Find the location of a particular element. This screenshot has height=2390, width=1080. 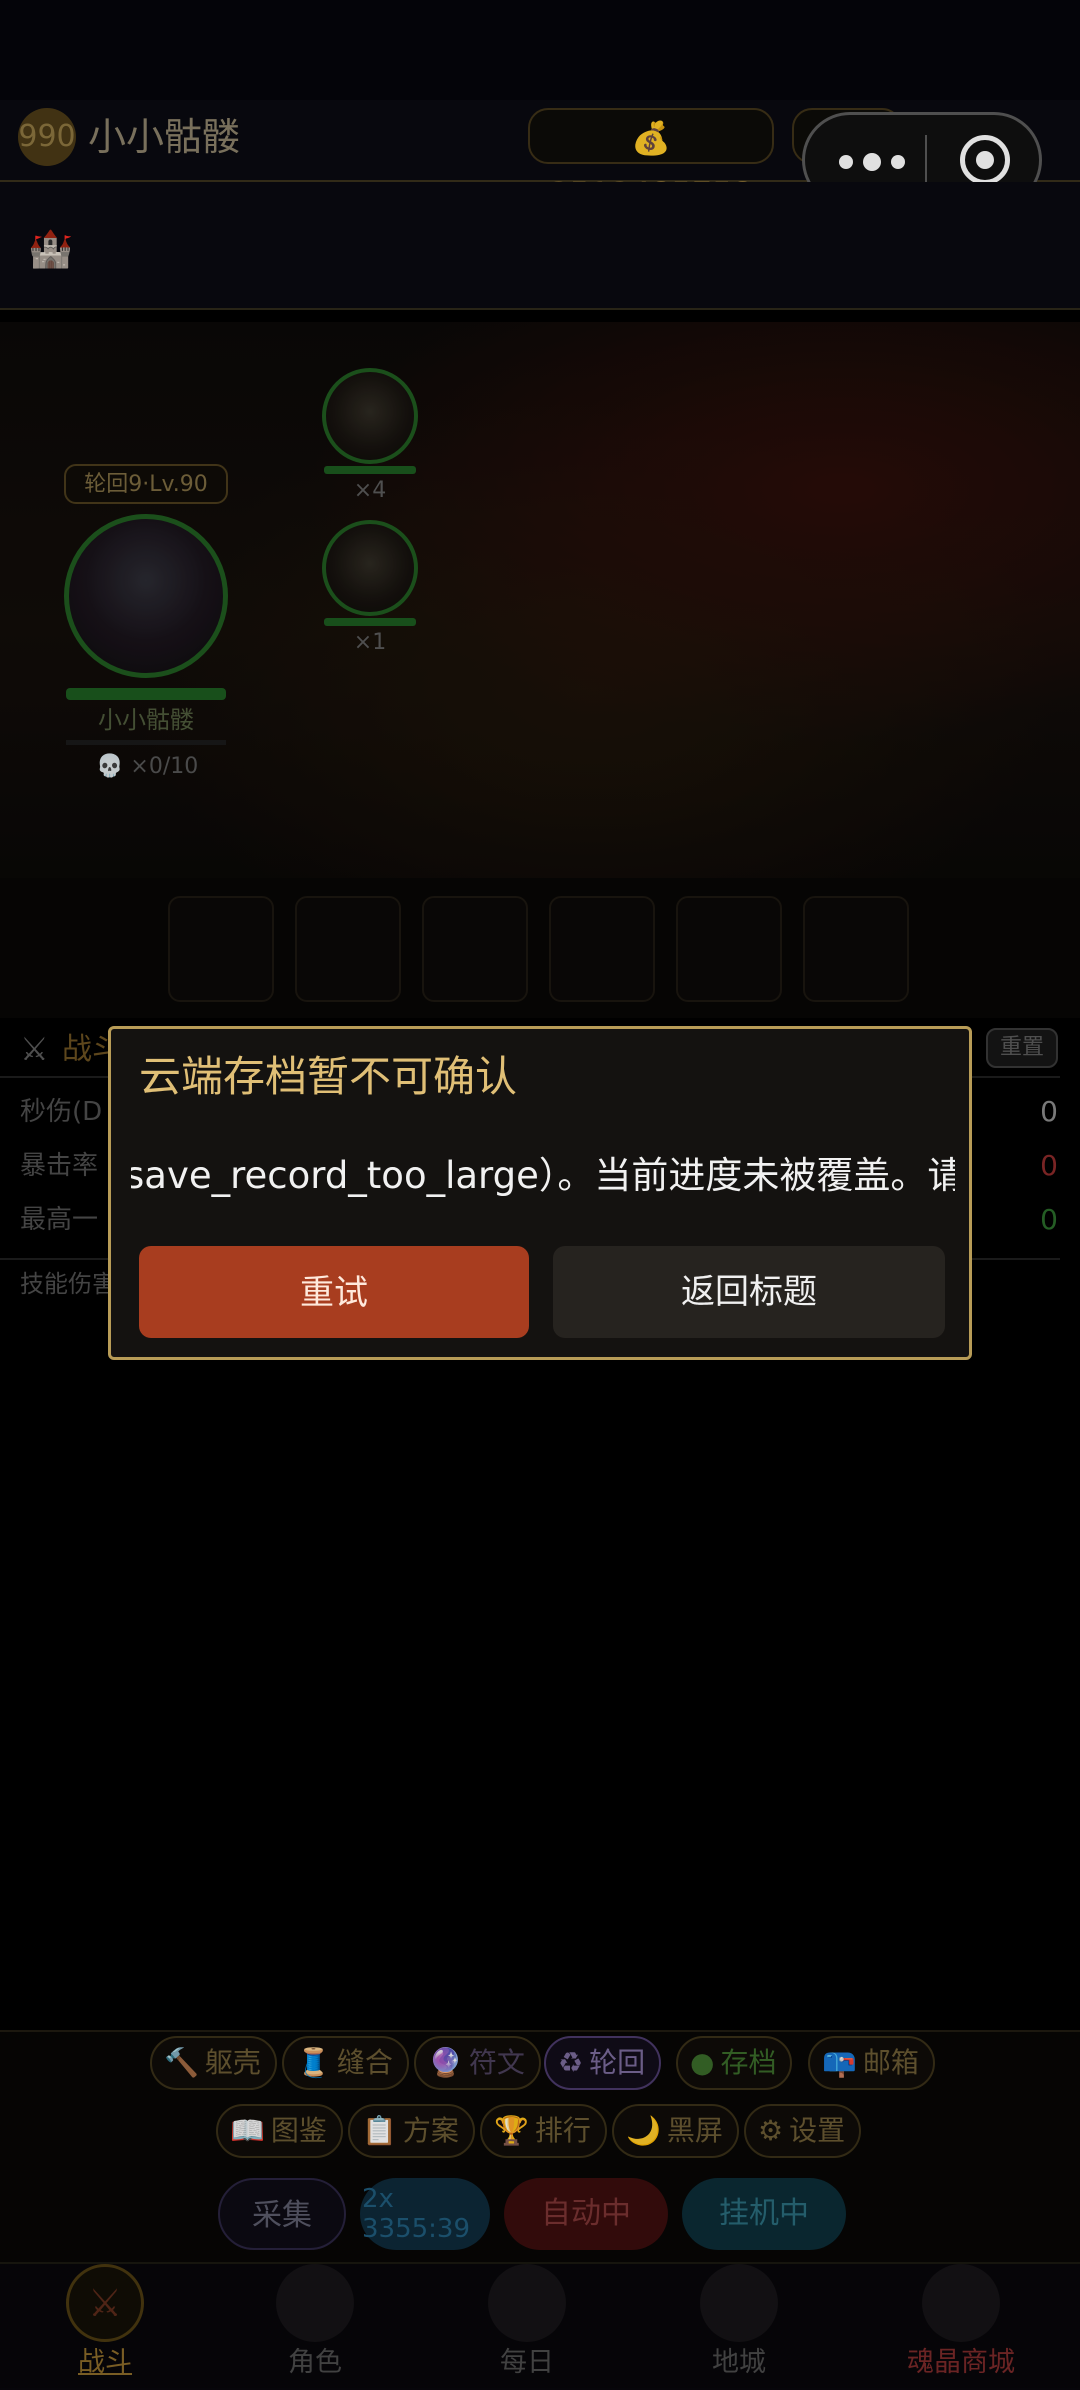

chip-stitch: 🧵 缝合 is located at coordinates (345, 2063).